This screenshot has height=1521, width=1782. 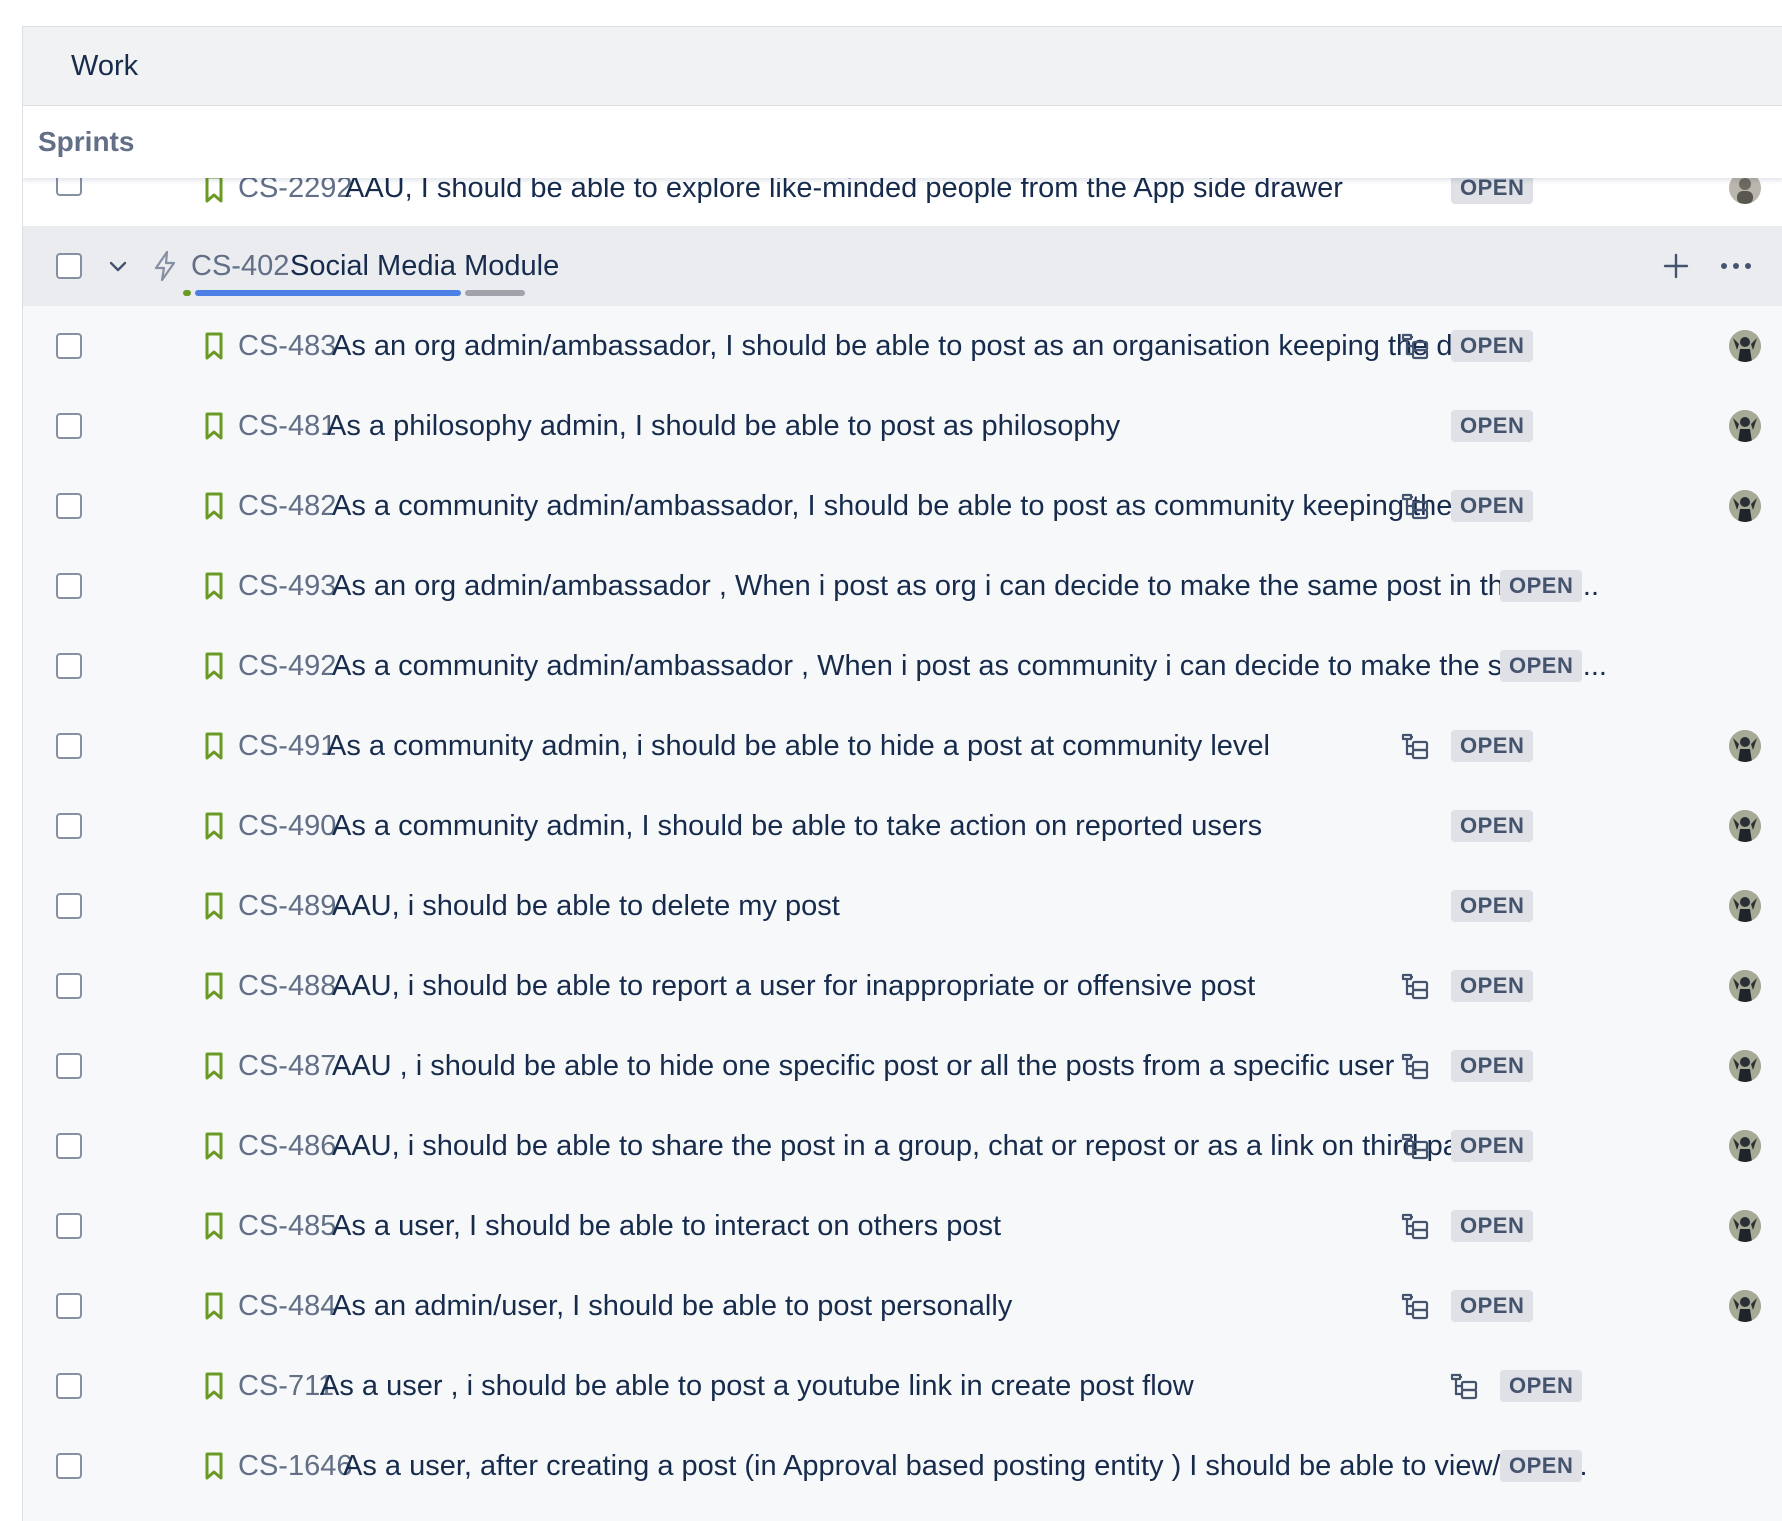 What do you see at coordinates (287, 506) in the screenshot?
I see `issue-key: CS-482` at bounding box center [287, 506].